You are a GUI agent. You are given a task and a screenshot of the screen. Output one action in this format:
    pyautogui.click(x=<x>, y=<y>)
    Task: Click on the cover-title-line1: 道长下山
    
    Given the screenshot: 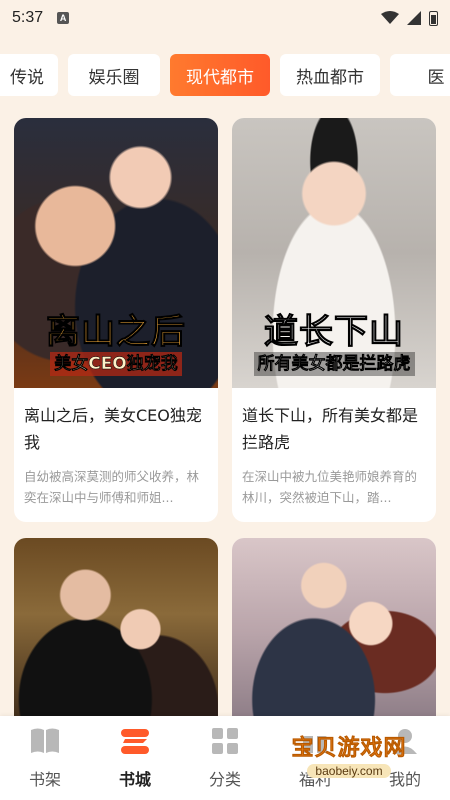 What is the action you would take?
    pyautogui.click(x=334, y=332)
    